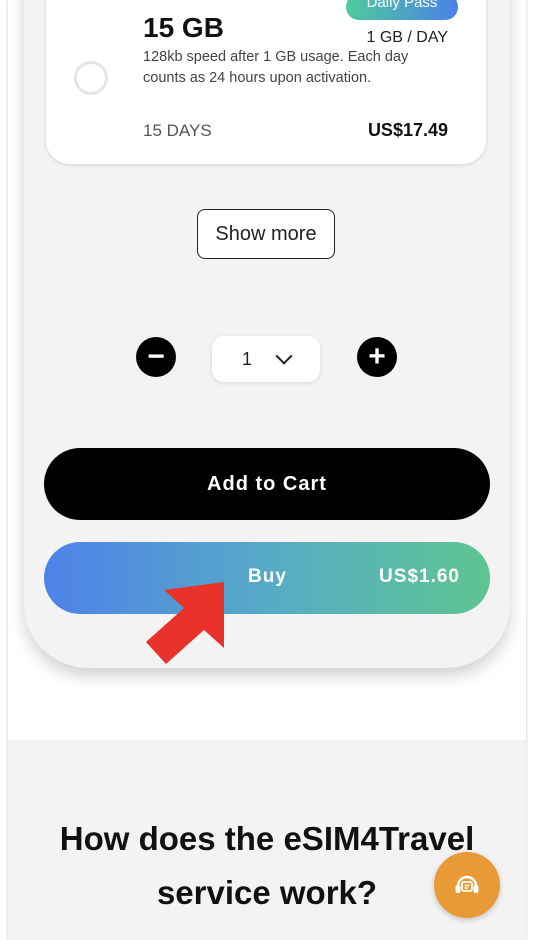 The height and width of the screenshot is (940, 536). I want to click on quantity-increase-button: +, so click(377, 357).